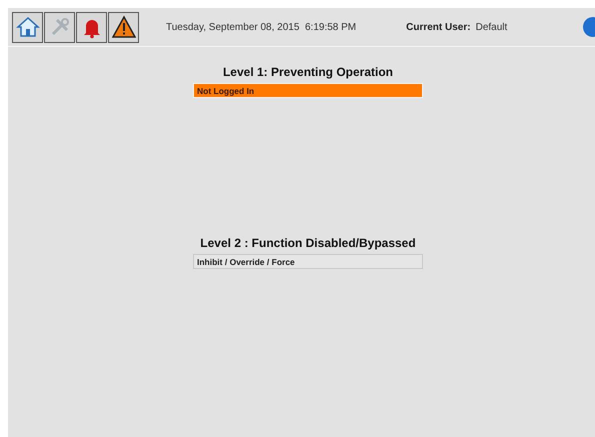 Image resolution: width=595 pixels, height=437 pixels. I want to click on date-time: Tuesday, September 08, 2015 6:19:58 PM, so click(261, 27).